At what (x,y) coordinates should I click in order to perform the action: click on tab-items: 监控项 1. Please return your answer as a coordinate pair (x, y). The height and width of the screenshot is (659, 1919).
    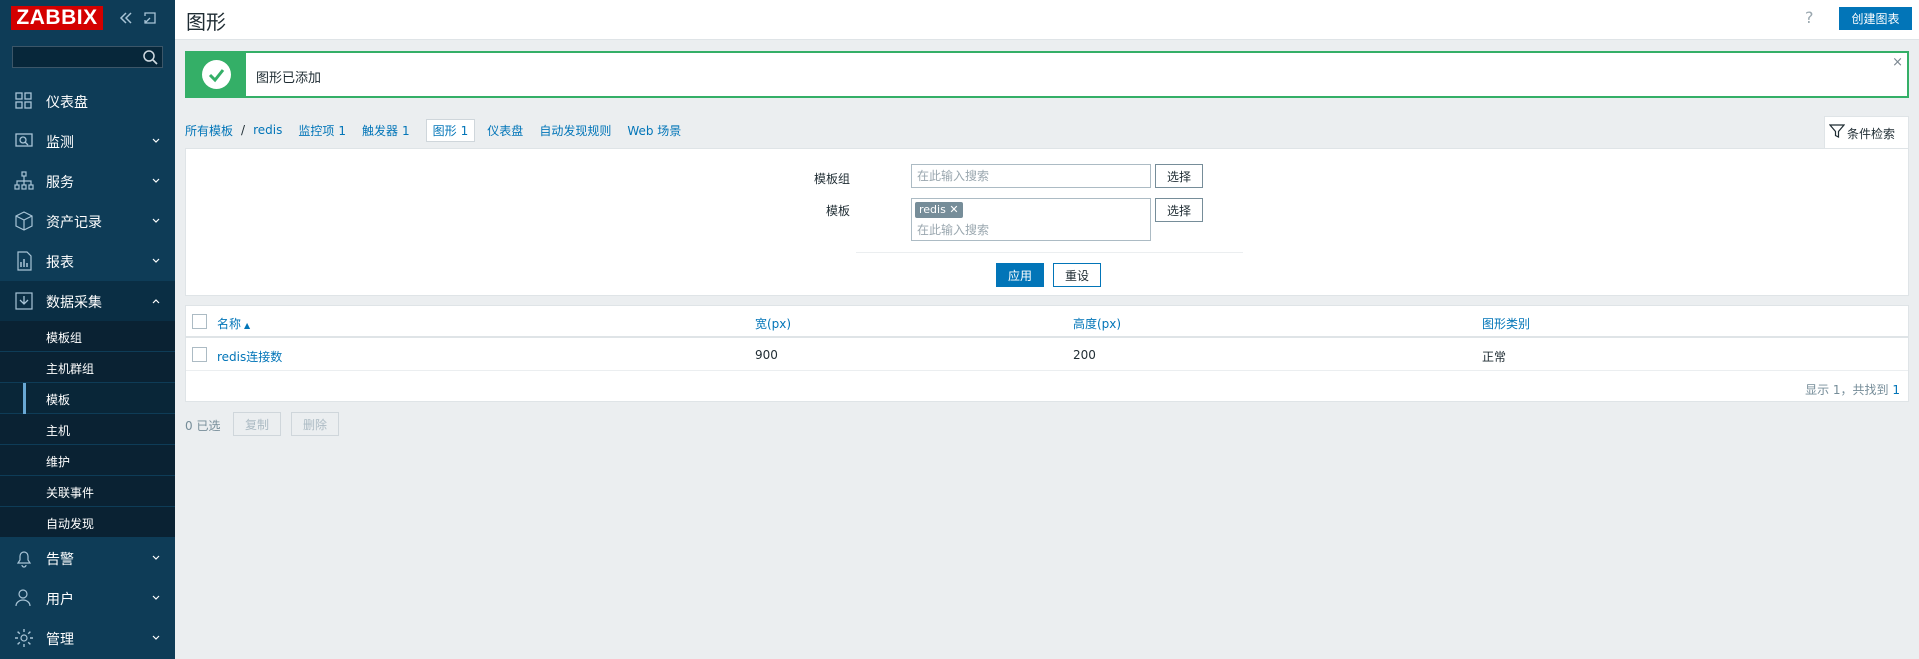
    Looking at the image, I should click on (322, 130).